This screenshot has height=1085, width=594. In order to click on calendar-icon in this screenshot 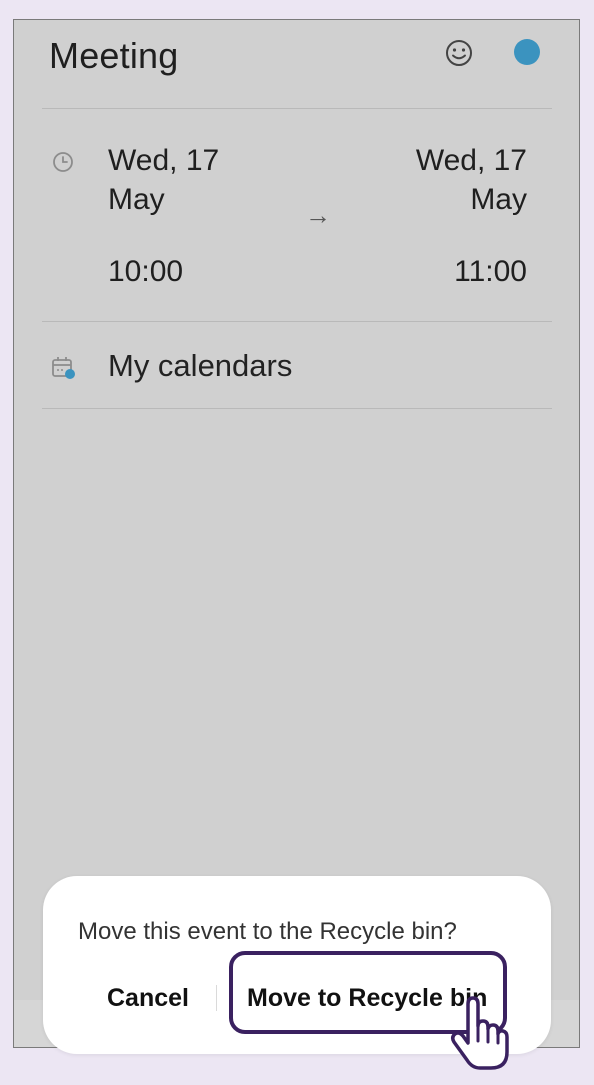, I will do `click(63, 368)`.